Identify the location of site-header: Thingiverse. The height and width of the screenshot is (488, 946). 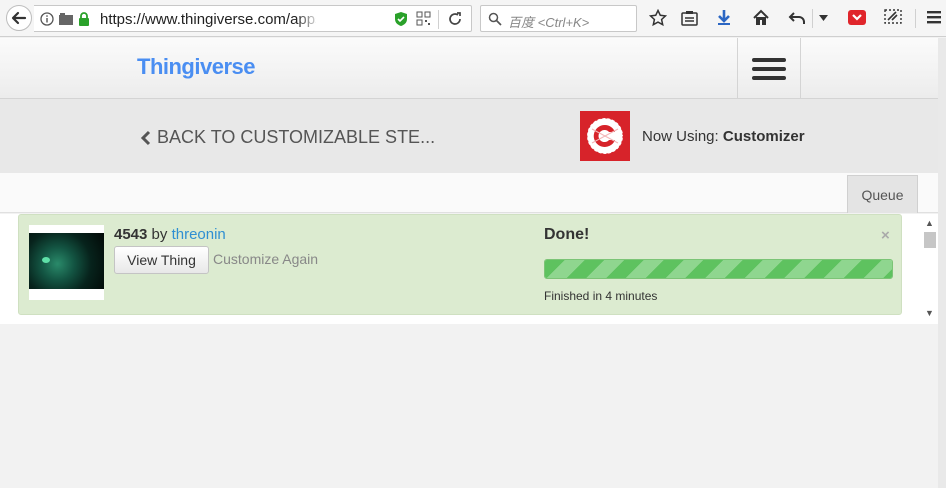
(469, 68).